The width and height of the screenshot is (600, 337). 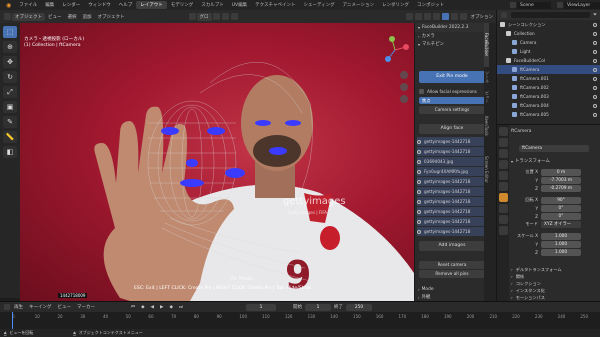 I want to click on reset-camera-button: Reset camera, so click(x=452, y=265).